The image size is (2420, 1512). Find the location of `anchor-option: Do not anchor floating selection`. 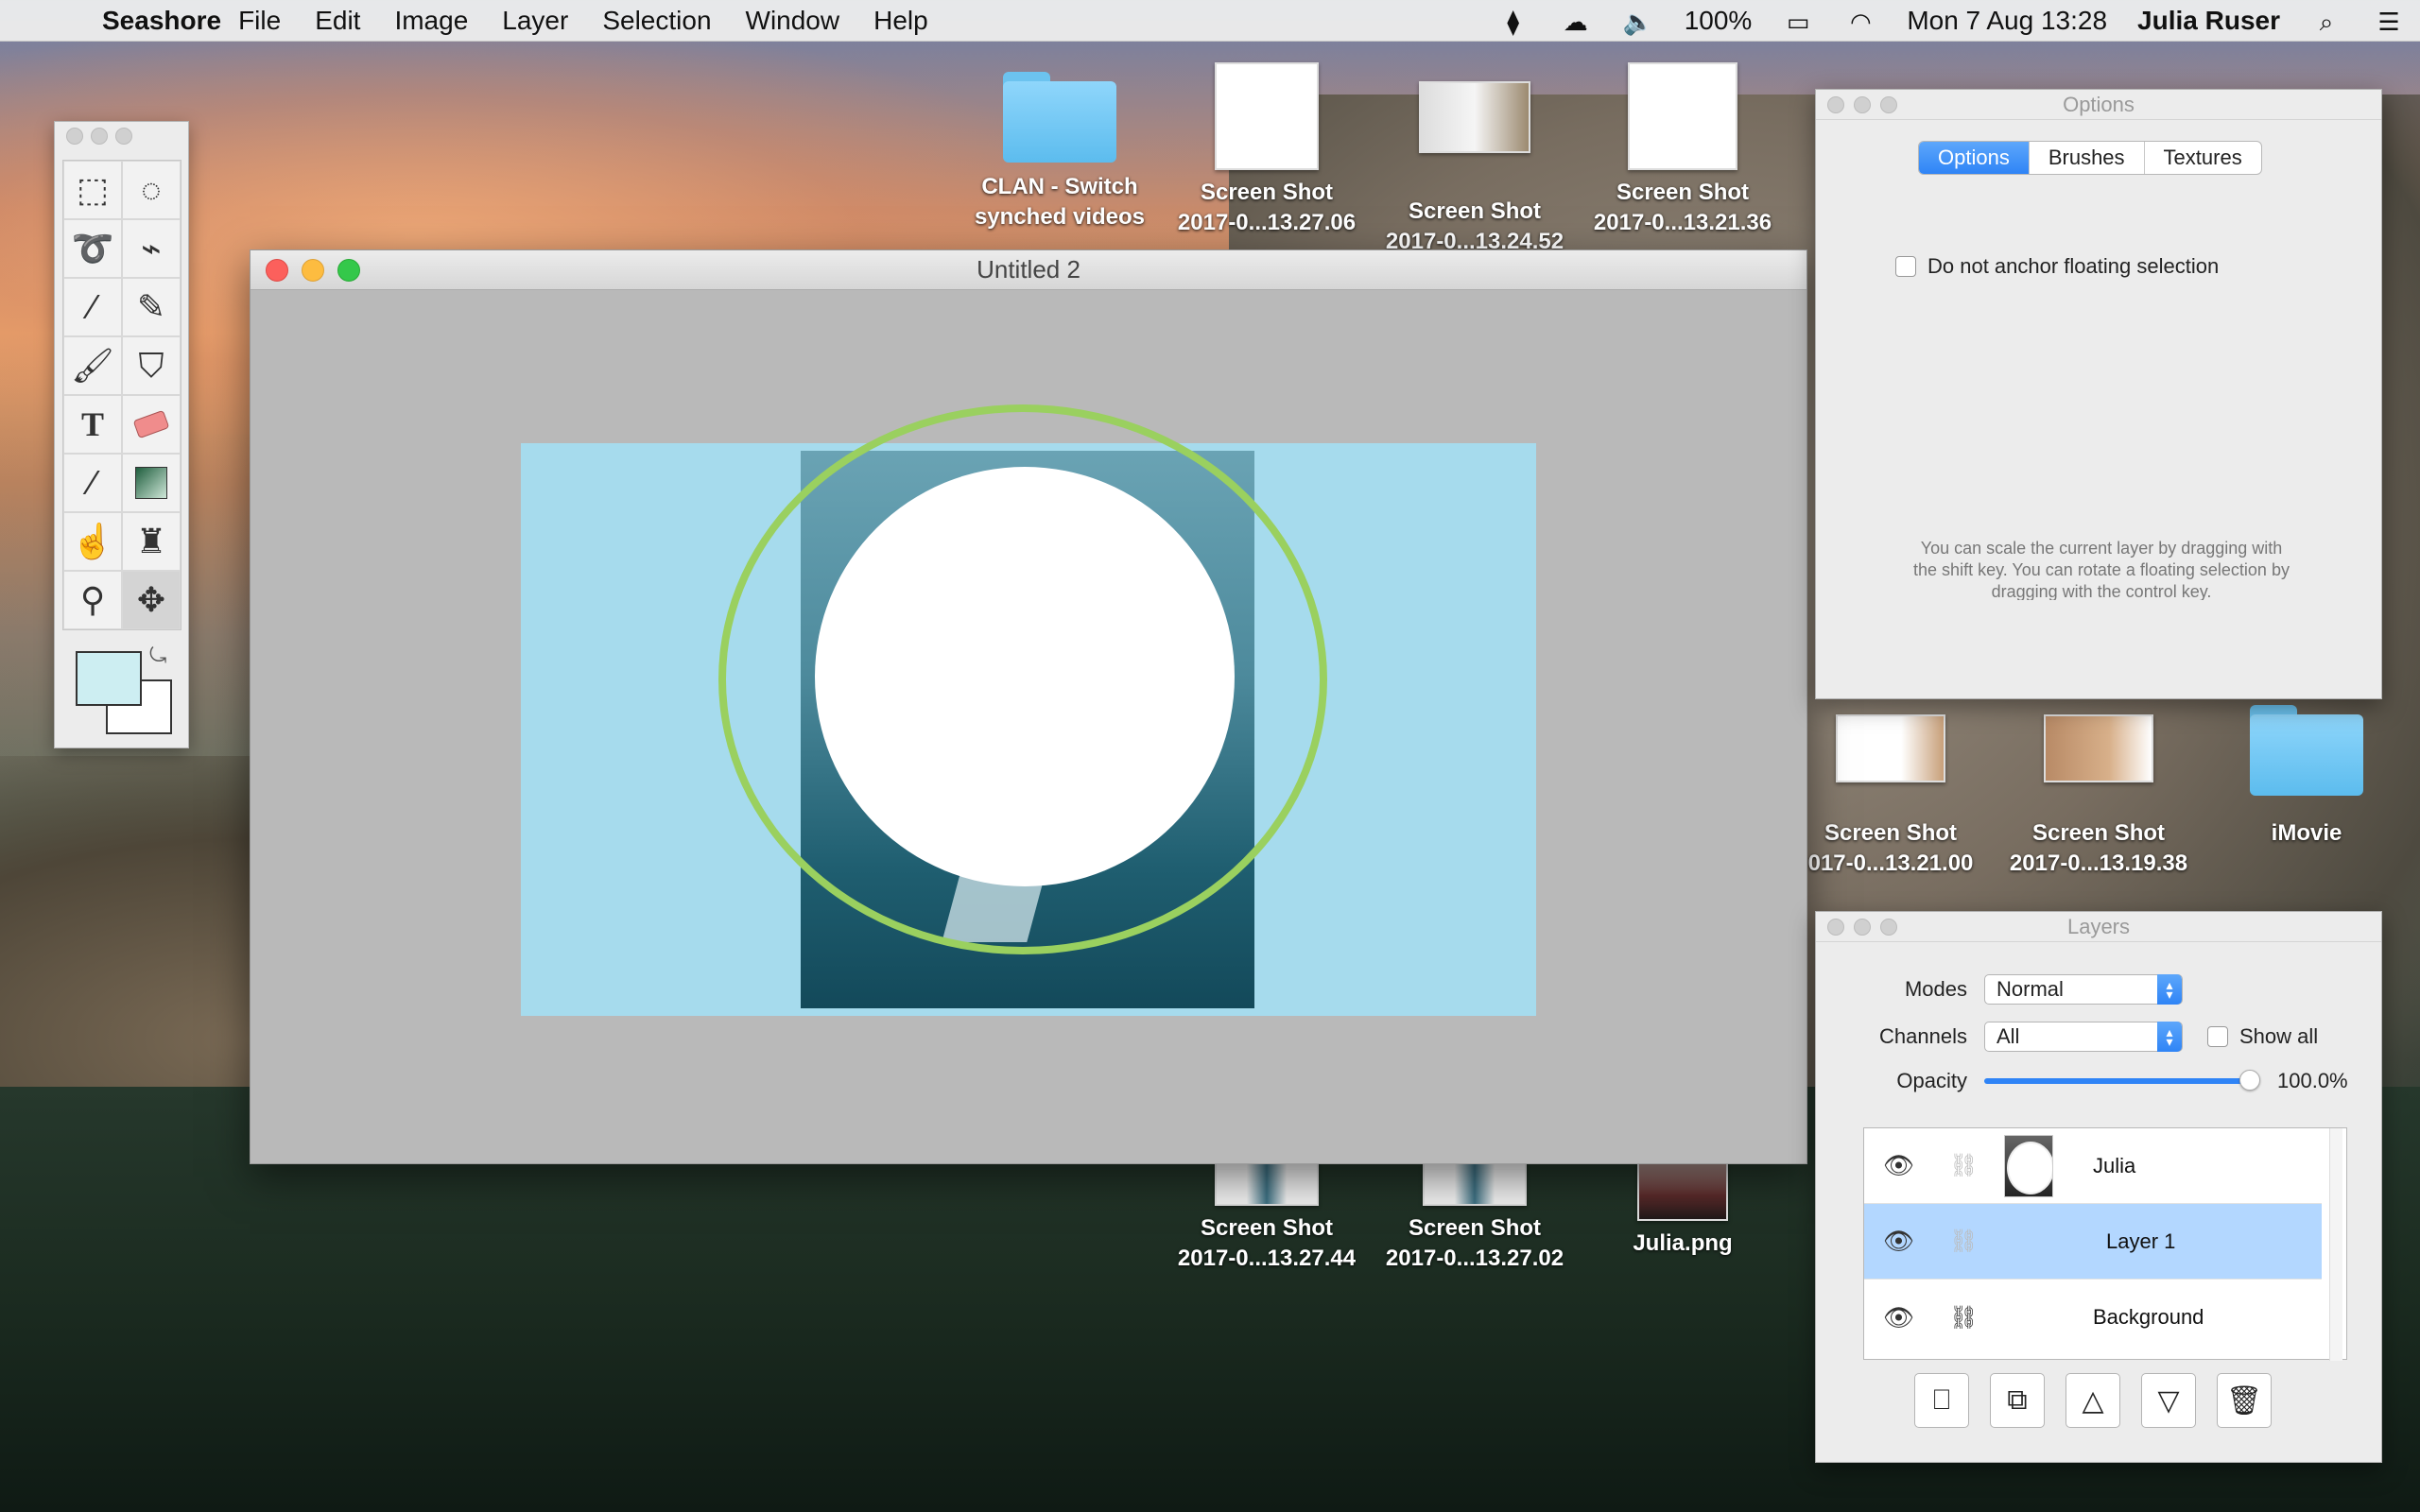

anchor-option: Do not anchor floating selection is located at coordinates (2057, 266).